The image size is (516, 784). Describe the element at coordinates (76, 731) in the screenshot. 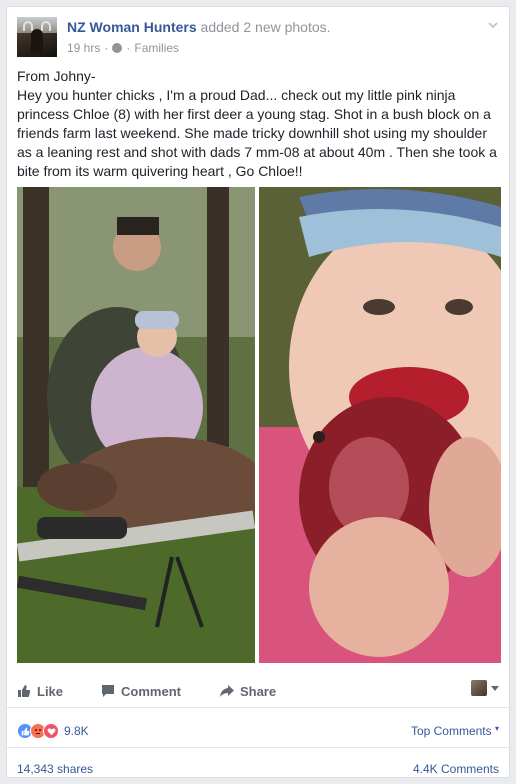

I see `reaction-count: 9.8K` at that location.